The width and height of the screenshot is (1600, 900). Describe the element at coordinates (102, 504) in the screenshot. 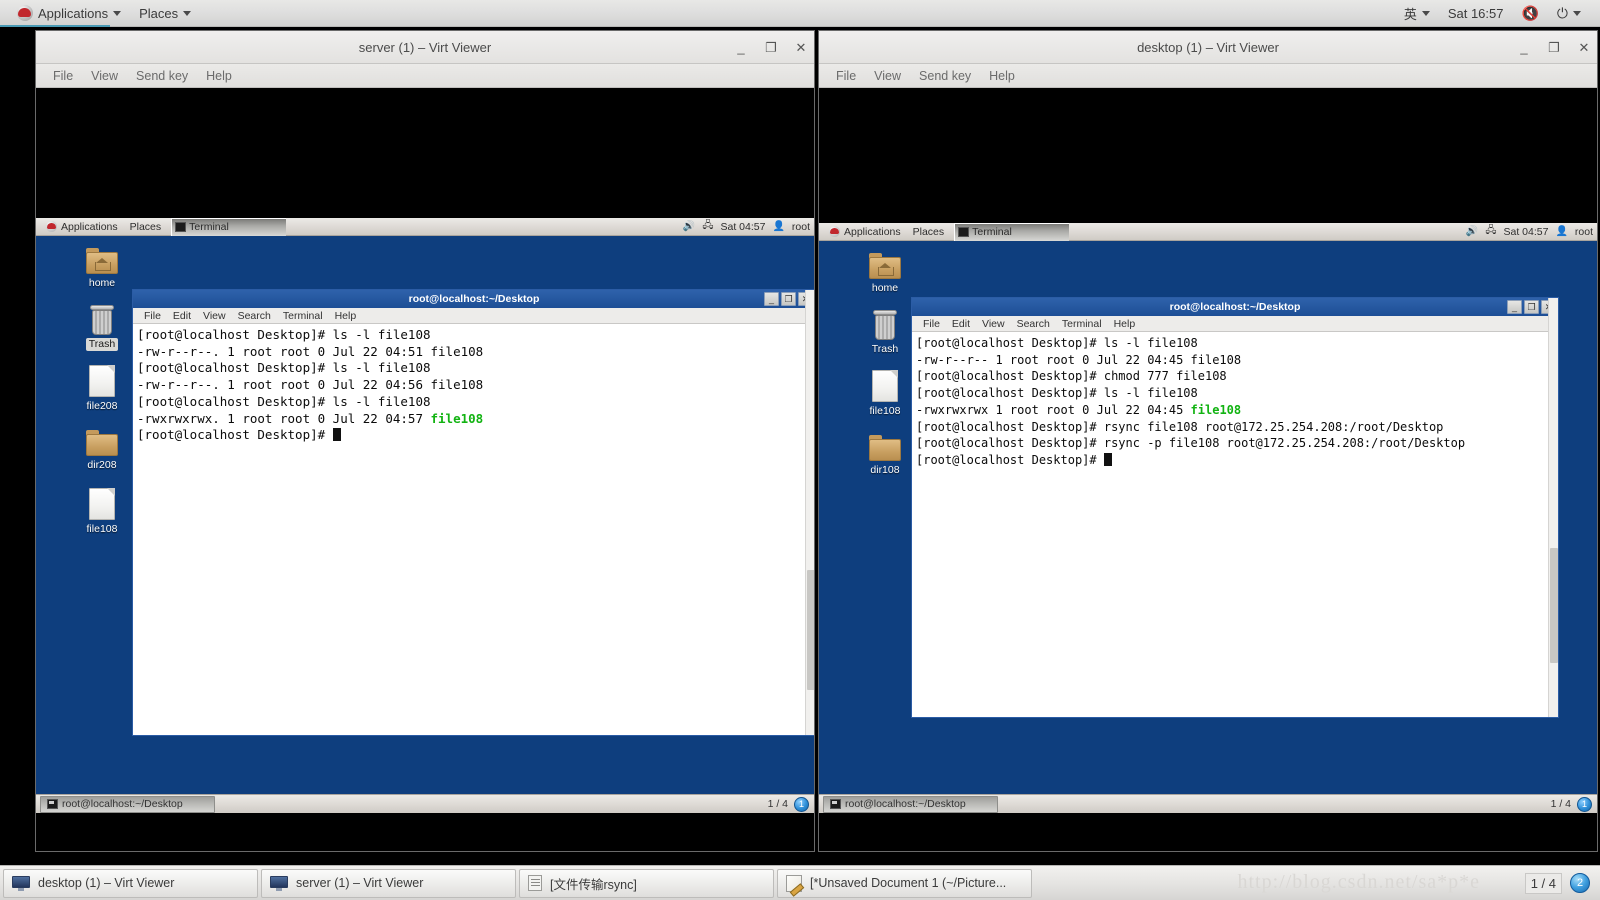

I see `desktop-icon-file108: file108` at that location.